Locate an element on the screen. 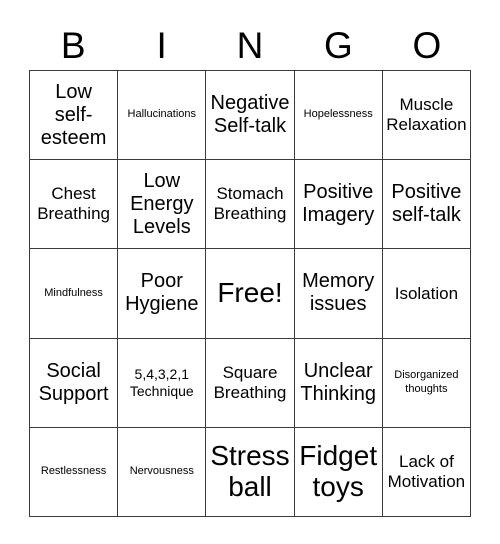 The image size is (500, 544). bingo-cell-label: Unclear Thinking is located at coordinates (338, 382).